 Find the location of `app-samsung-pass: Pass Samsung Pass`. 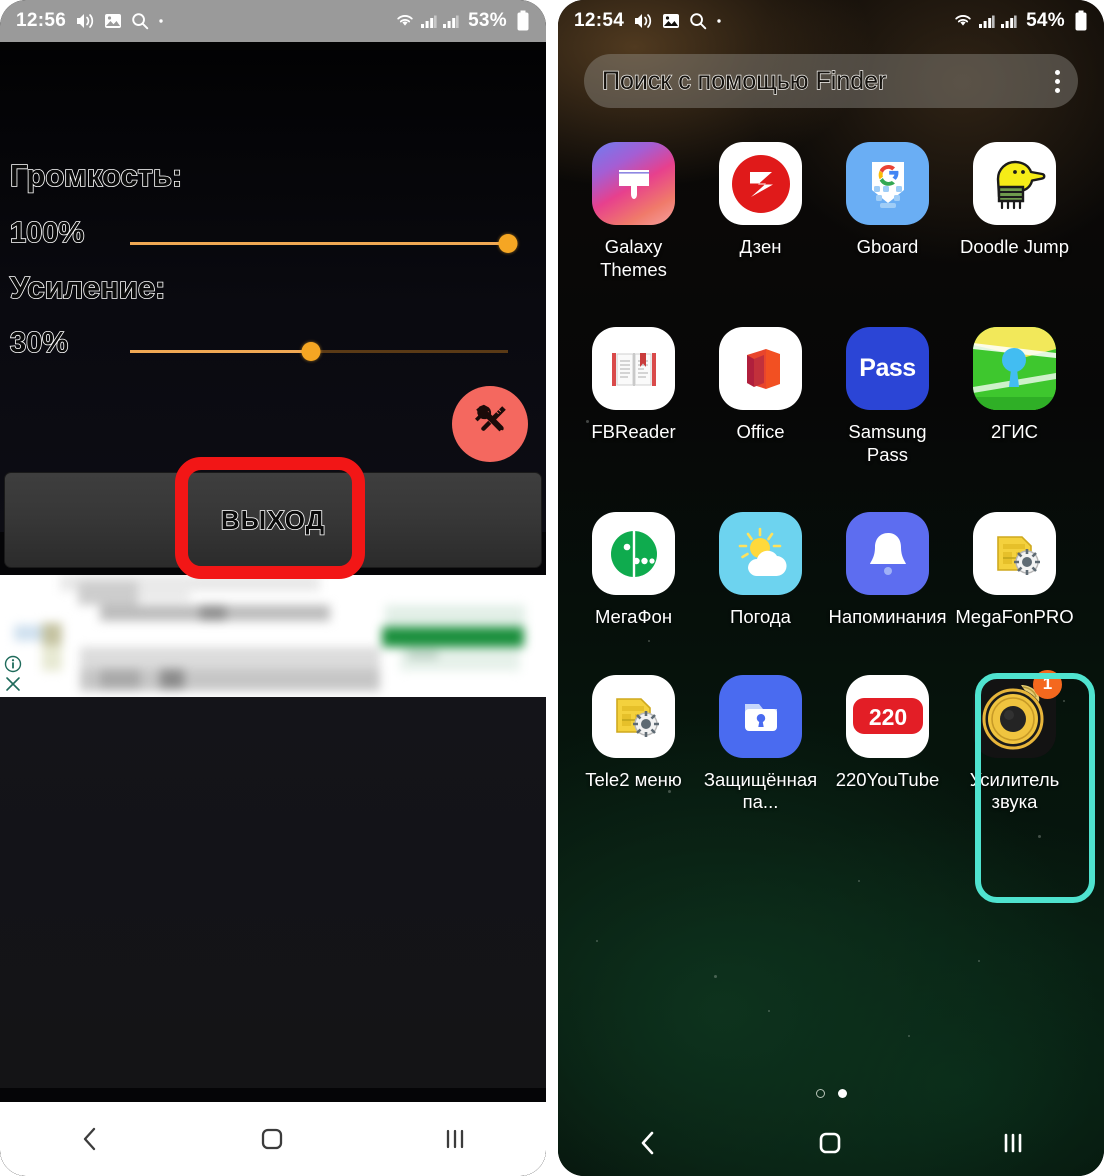

app-samsung-pass: Pass Samsung Pass is located at coordinates (887, 391).